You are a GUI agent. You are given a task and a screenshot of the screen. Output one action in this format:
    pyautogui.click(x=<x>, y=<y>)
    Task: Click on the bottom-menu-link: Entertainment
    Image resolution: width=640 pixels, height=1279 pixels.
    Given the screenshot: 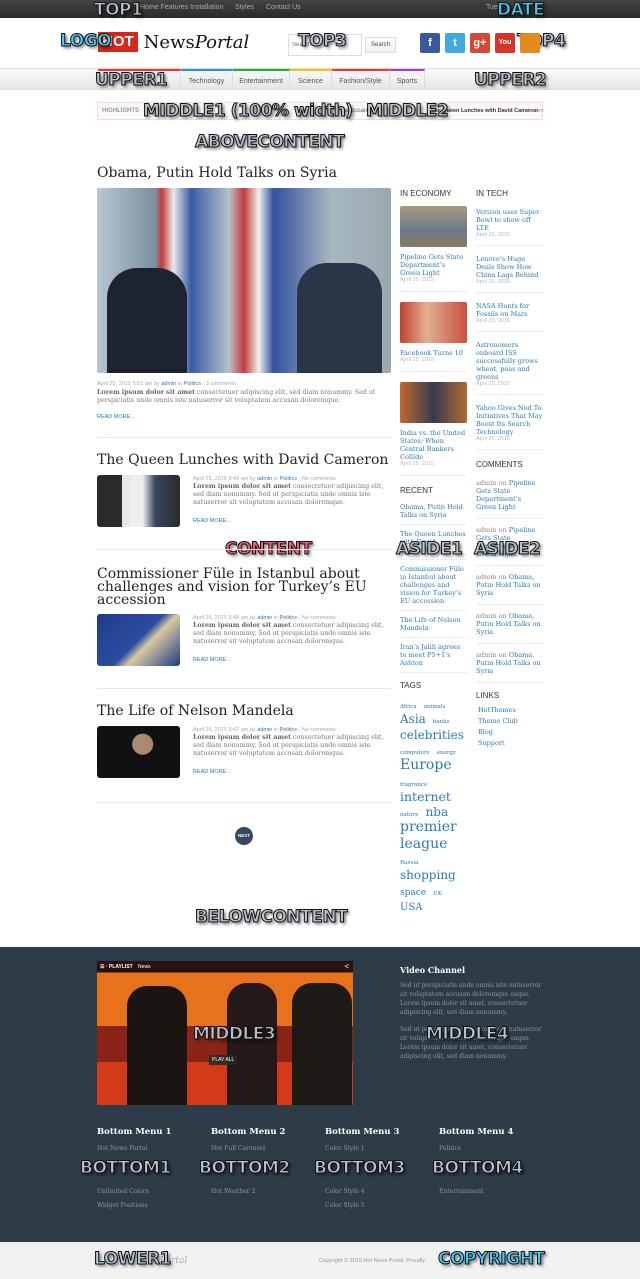 What is the action you would take?
    pyautogui.click(x=494, y=1195)
    